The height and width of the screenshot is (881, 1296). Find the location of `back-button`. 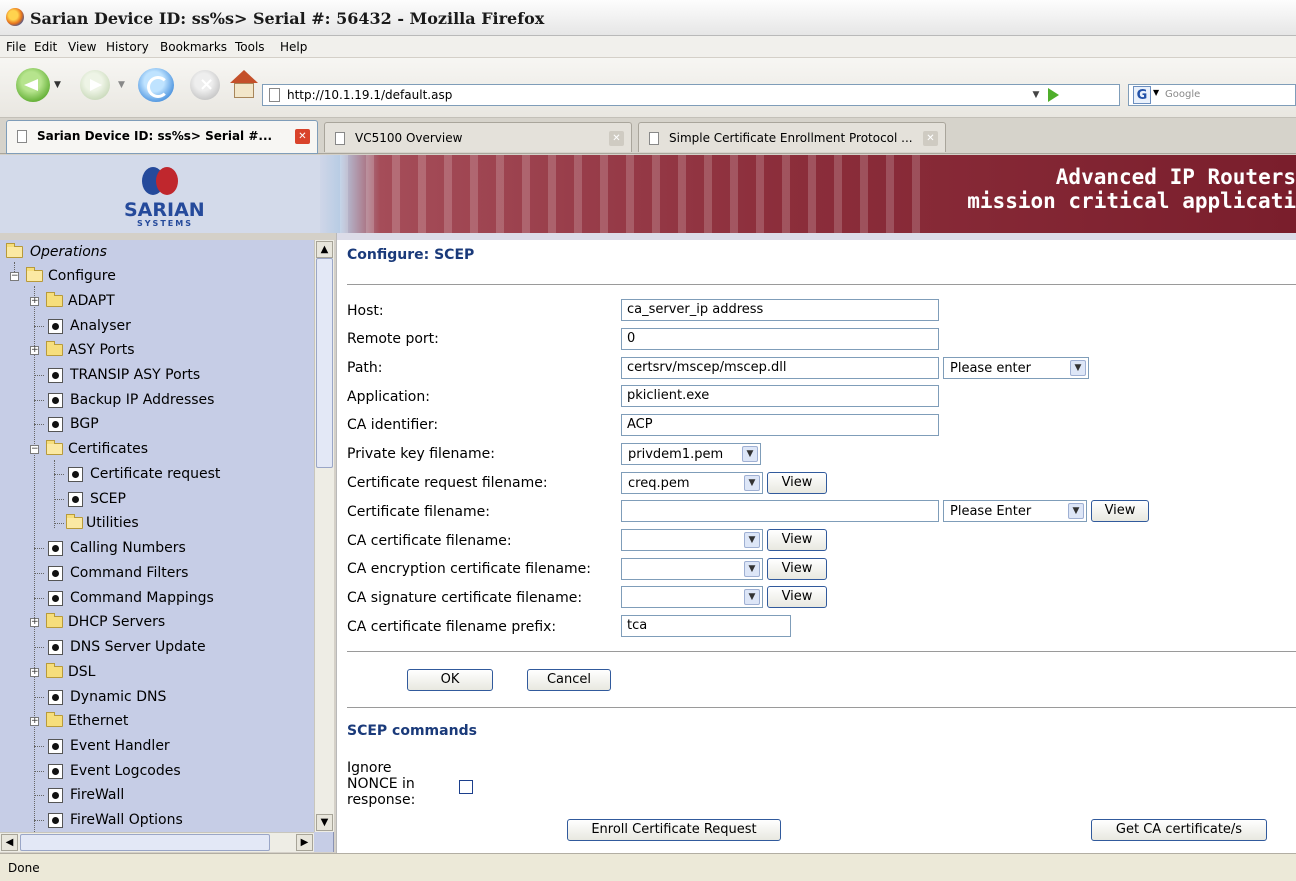

back-button is located at coordinates (33, 85).